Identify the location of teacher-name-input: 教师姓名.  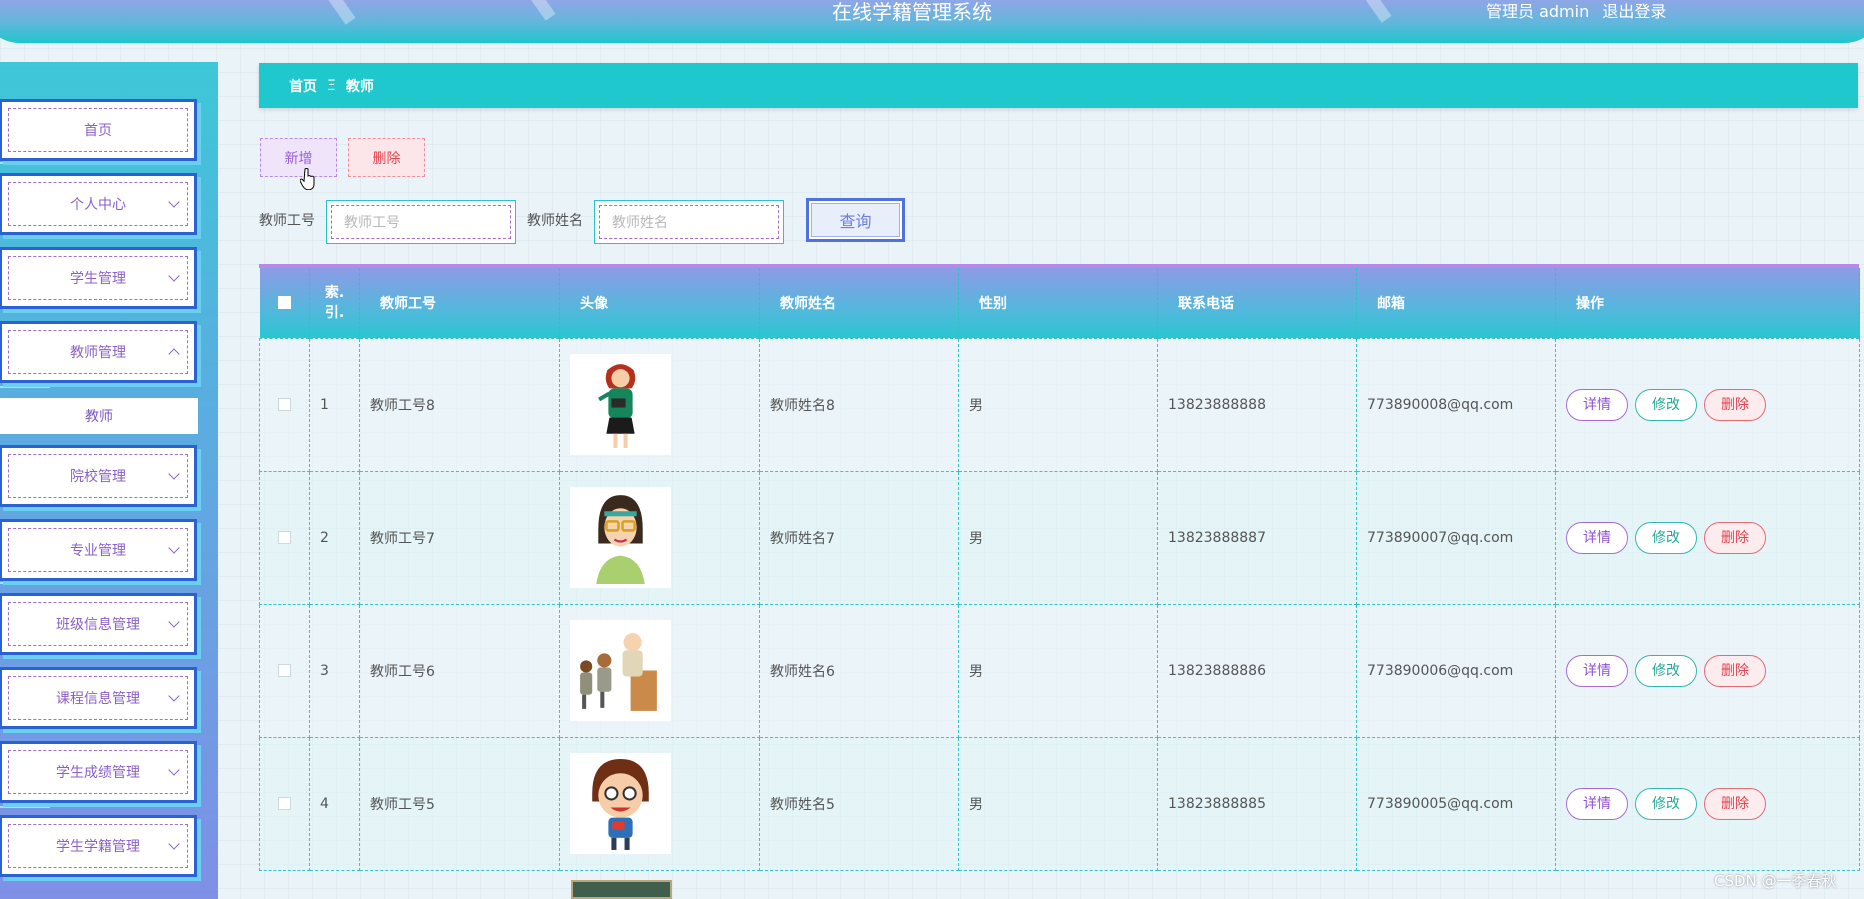
(689, 222).